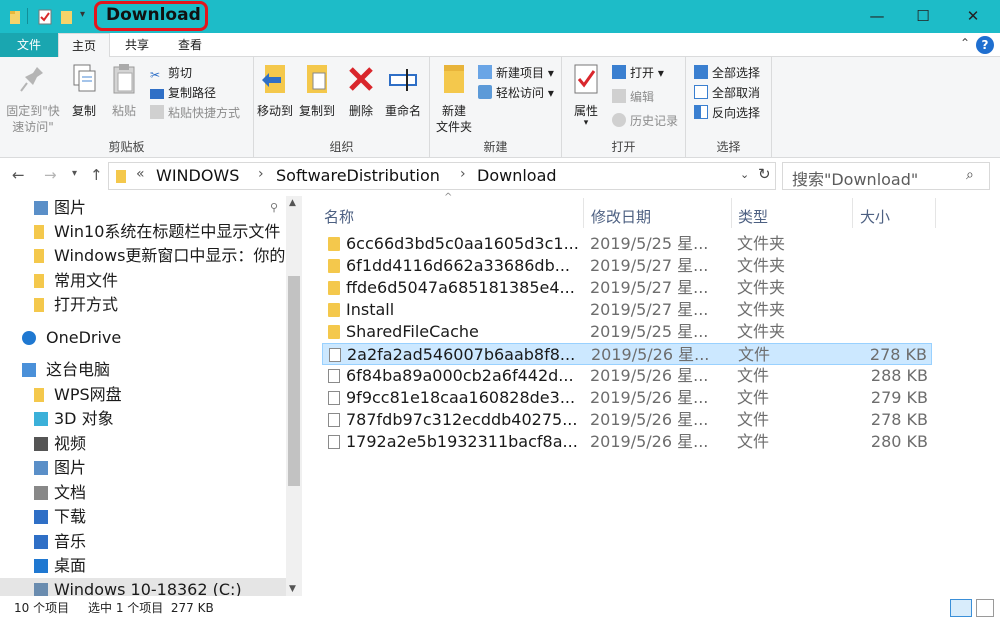 The width and height of the screenshot is (1000, 620). I want to click on scroll-down-icon: ▼, so click(292, 589).